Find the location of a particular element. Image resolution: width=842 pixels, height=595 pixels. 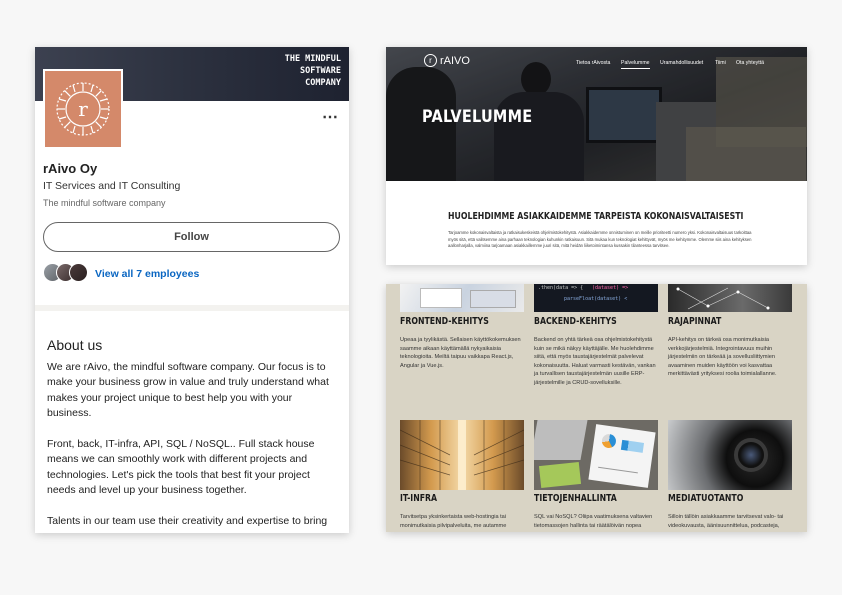

skyscraper-lines-icon is located at coordinates (462, 455).